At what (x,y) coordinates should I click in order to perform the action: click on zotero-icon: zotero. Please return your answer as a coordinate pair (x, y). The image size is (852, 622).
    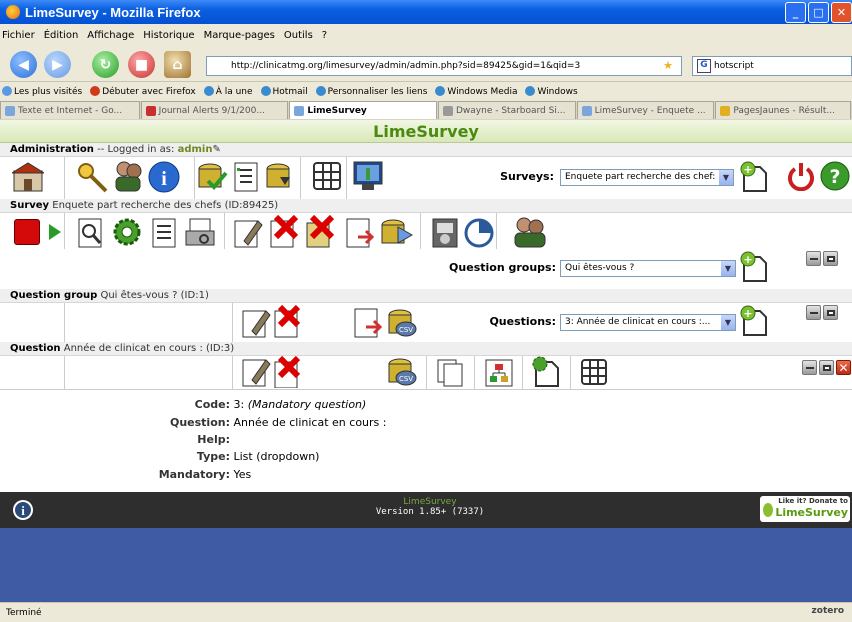
    Looking at the image, I should click on (828, 611).